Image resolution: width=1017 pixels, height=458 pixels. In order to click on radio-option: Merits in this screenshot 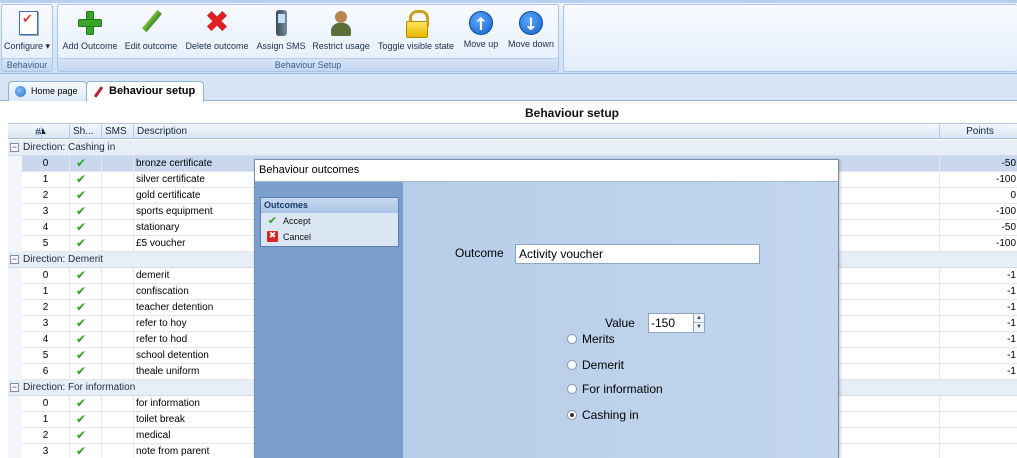, I will do `click(591, 339)`.